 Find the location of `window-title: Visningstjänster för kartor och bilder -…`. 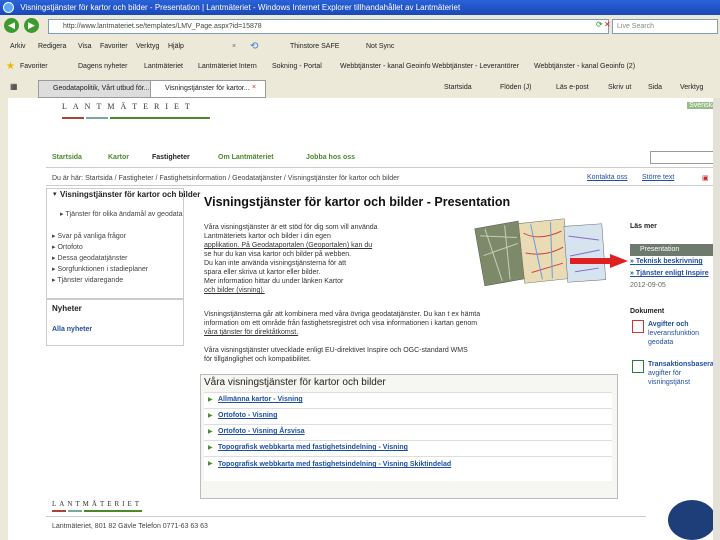

window-title: Visningstjänster för kartor och bilder -… is located at coordinates (240, 7).